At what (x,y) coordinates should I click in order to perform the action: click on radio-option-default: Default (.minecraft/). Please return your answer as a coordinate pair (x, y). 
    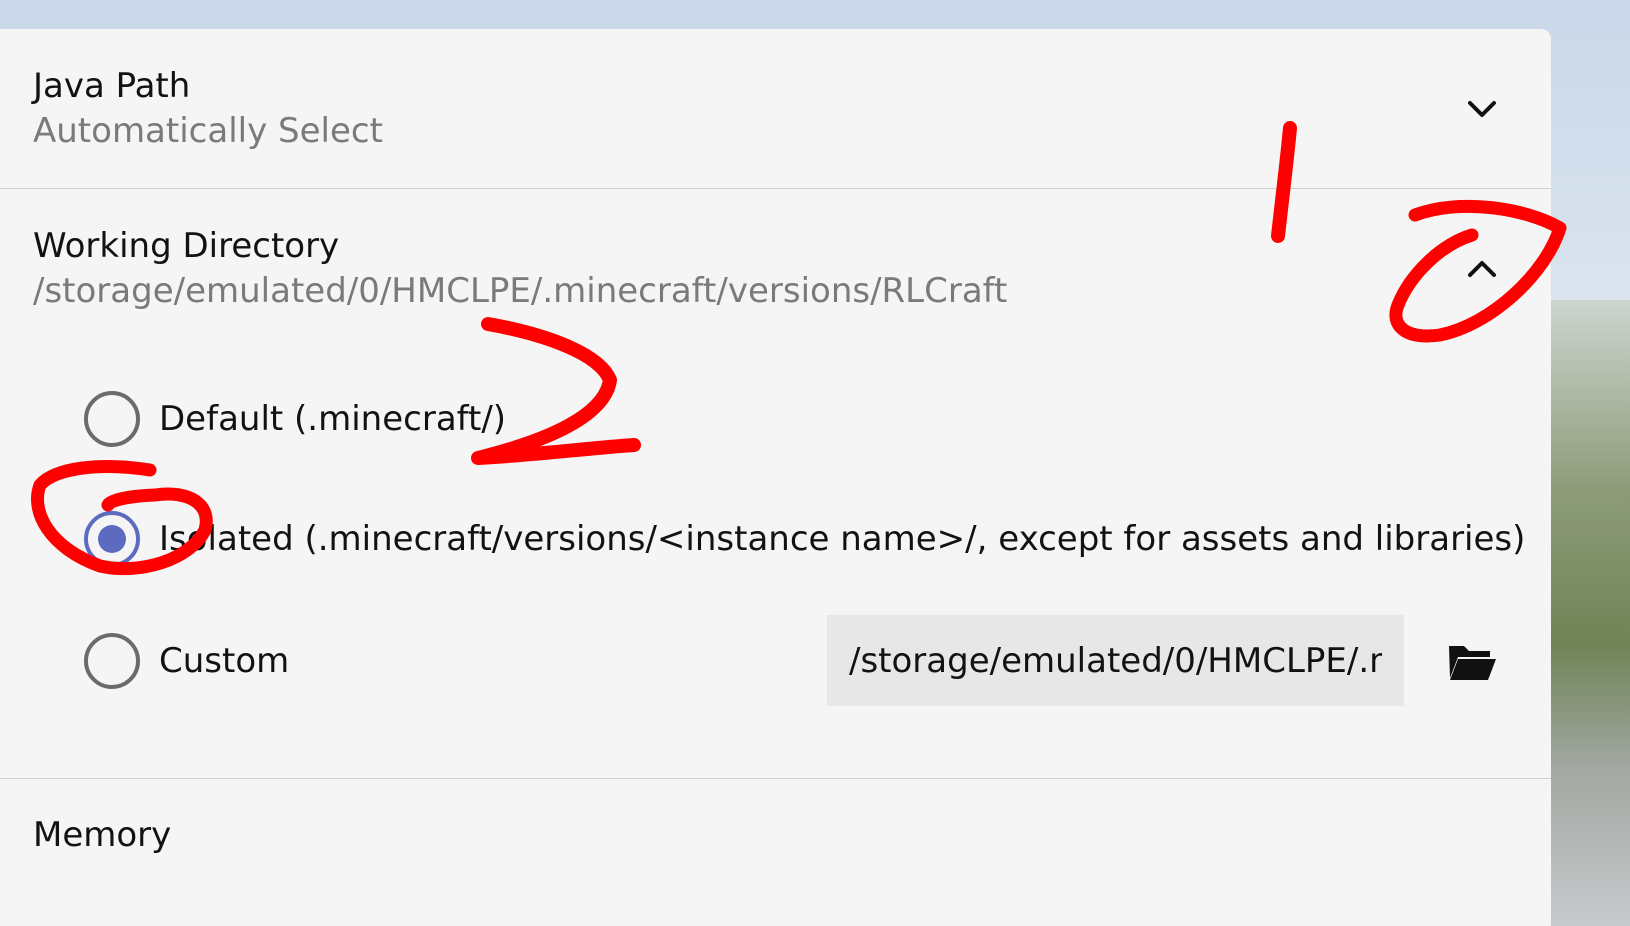
    Looking at the image, I should click on (295, 419).